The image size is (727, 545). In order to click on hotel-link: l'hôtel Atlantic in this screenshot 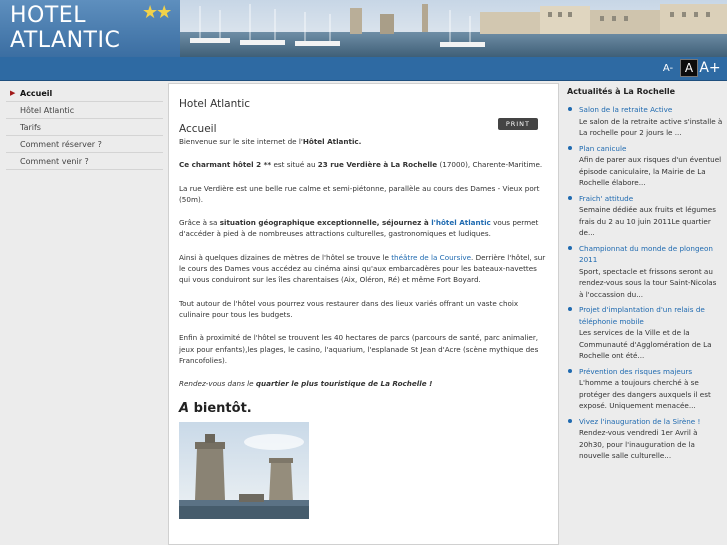, I will do `click(460, 222)`.